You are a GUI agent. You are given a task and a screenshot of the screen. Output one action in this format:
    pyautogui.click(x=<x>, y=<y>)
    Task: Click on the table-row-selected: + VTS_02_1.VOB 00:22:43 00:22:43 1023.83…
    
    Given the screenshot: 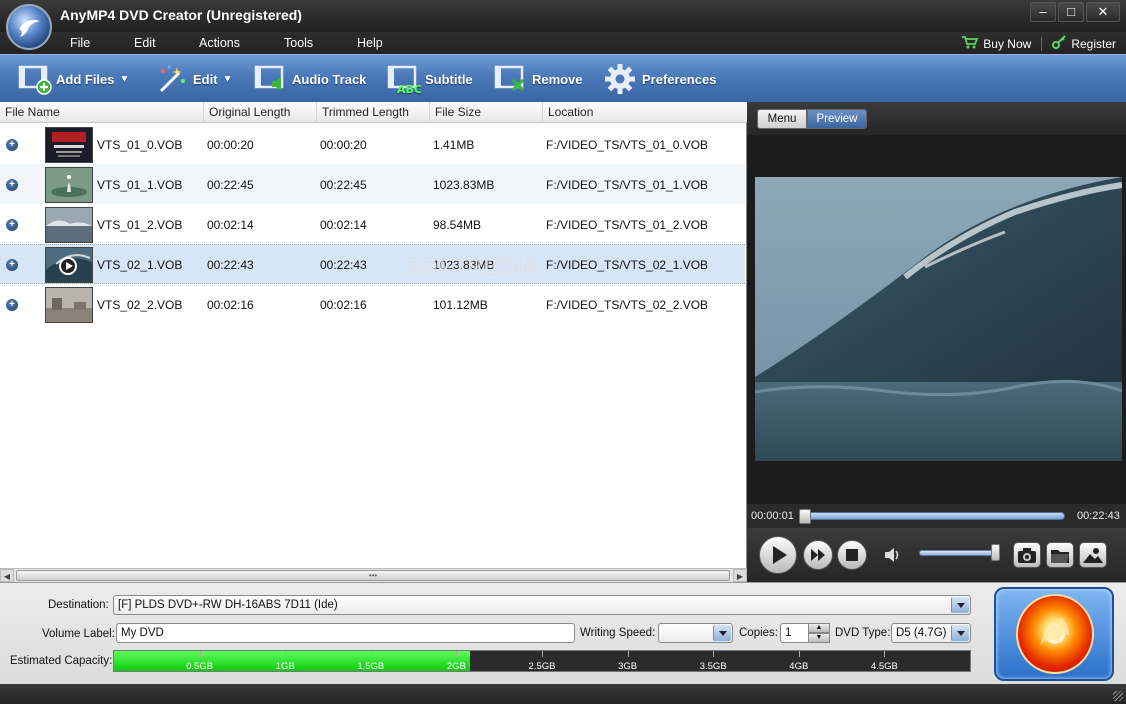 What is the action you would take?
    pyautogui.click(x=372, y=264)
    